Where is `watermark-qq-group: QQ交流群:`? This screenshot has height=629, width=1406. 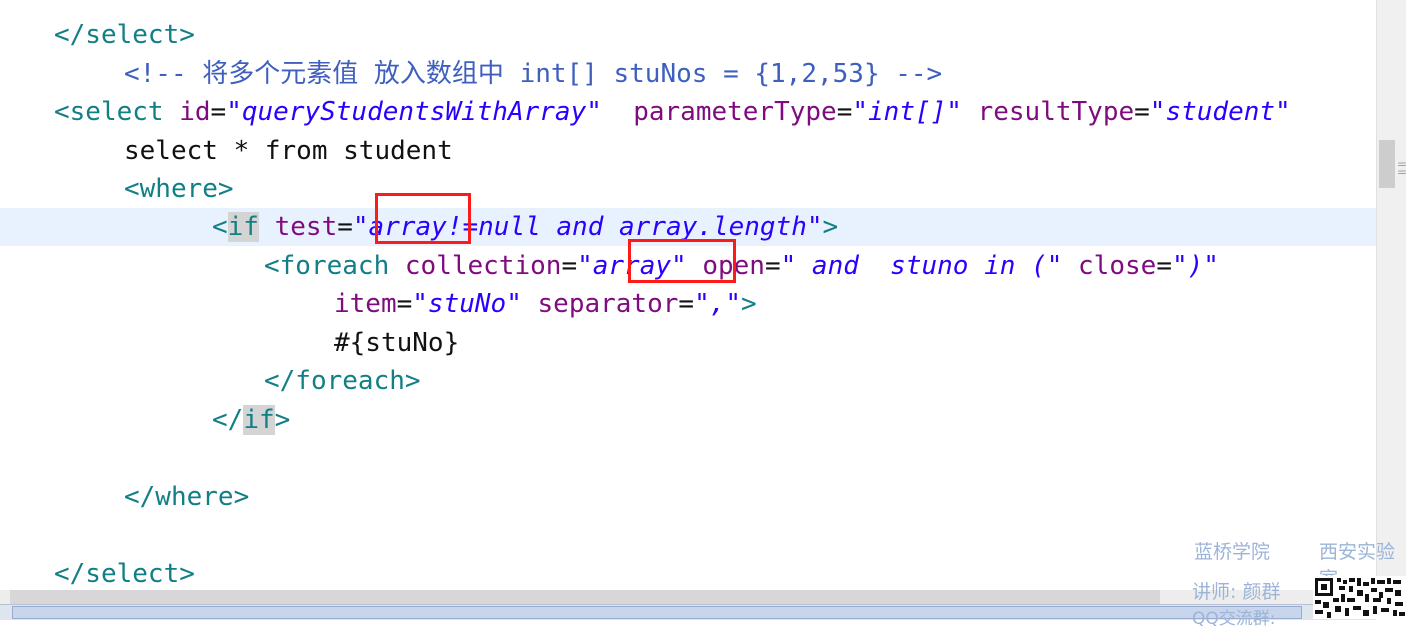 watermark-qq-group: QQ交流群: is located at coordinates (1234, 619).